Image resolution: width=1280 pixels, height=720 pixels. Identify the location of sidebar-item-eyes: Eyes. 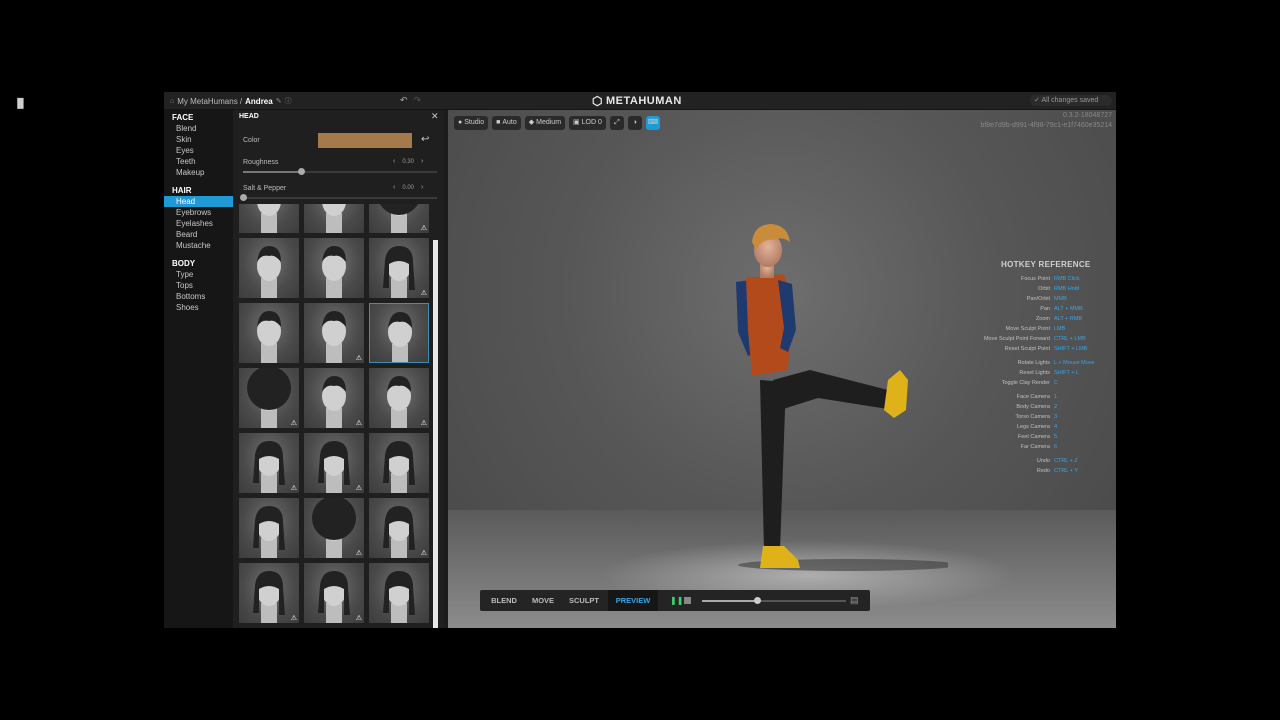
(198, 150).